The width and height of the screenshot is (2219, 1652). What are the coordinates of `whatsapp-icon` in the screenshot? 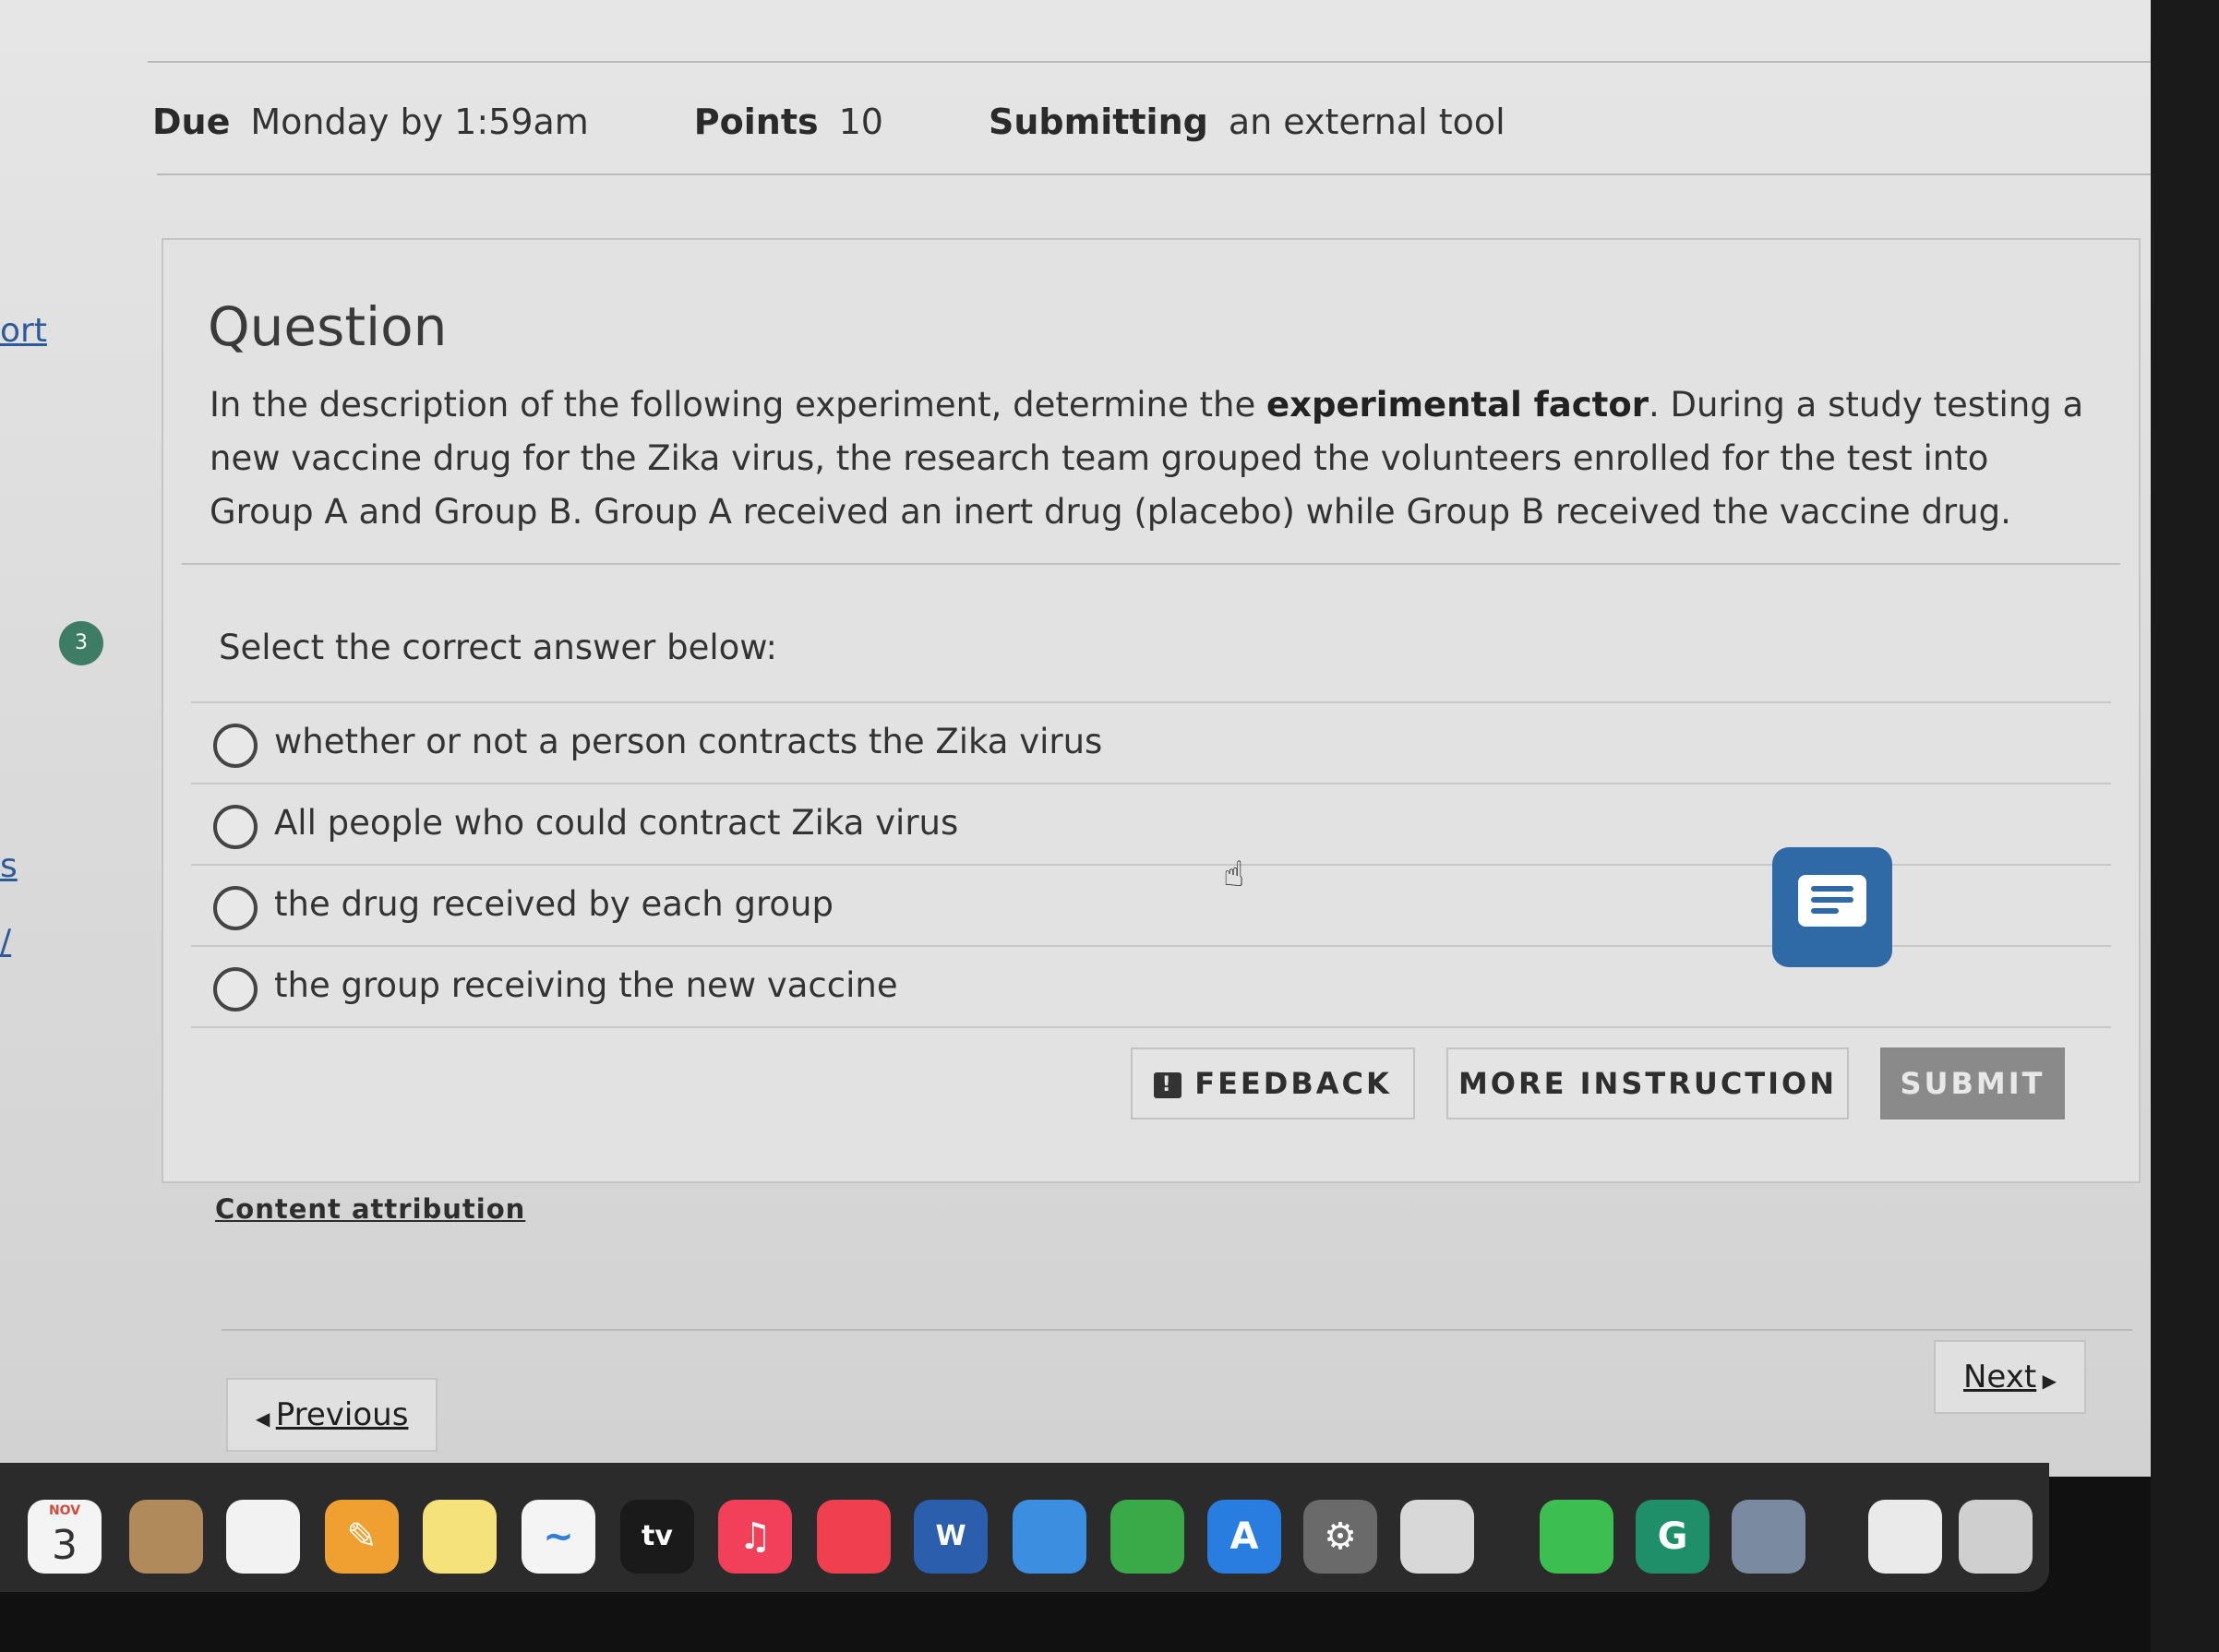 It's located at (1576, 1537).